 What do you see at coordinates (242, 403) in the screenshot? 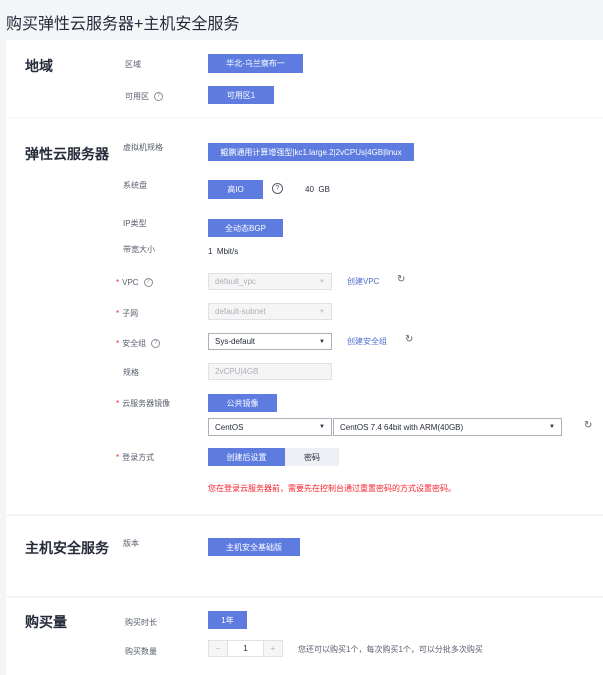
I see `public-image-button: 公共镜像` at bounding box center [242, 403].